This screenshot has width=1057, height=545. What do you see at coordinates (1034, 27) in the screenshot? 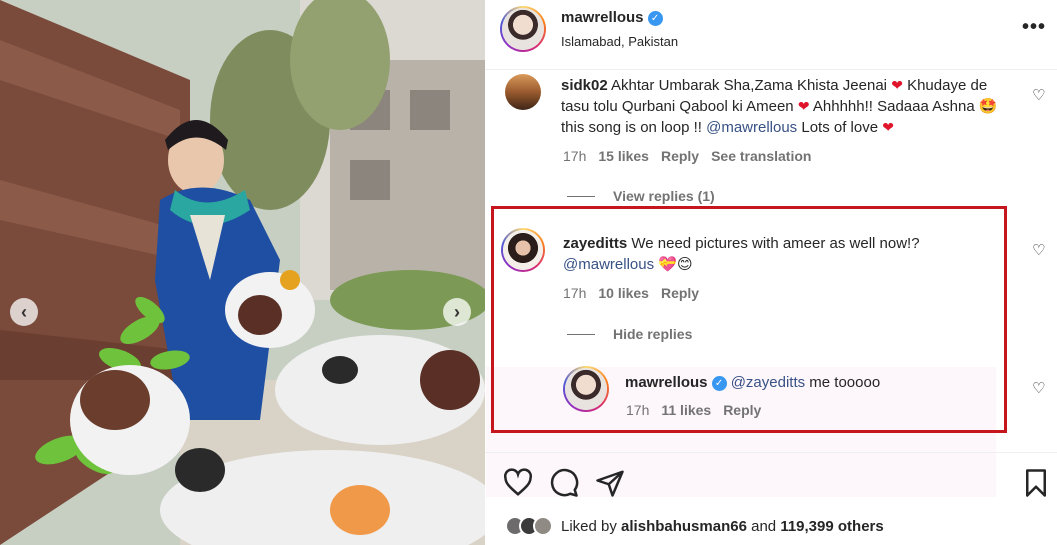
I see `more-horizontal-icon: •••` at bounding box center [1034, 27].